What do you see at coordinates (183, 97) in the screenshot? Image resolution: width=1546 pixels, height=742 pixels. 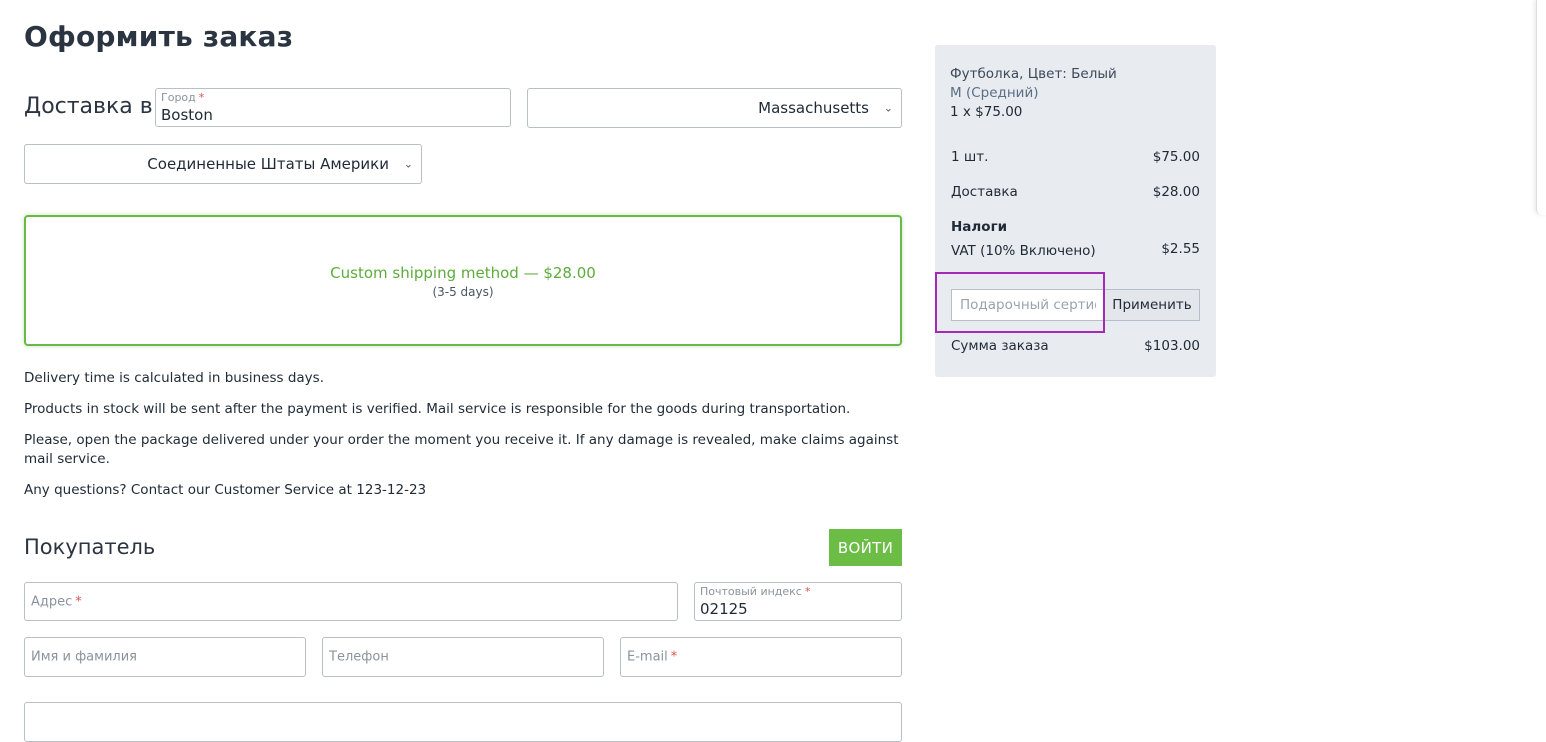 I see `city-label: Город *` at bounding box center [183, 97].